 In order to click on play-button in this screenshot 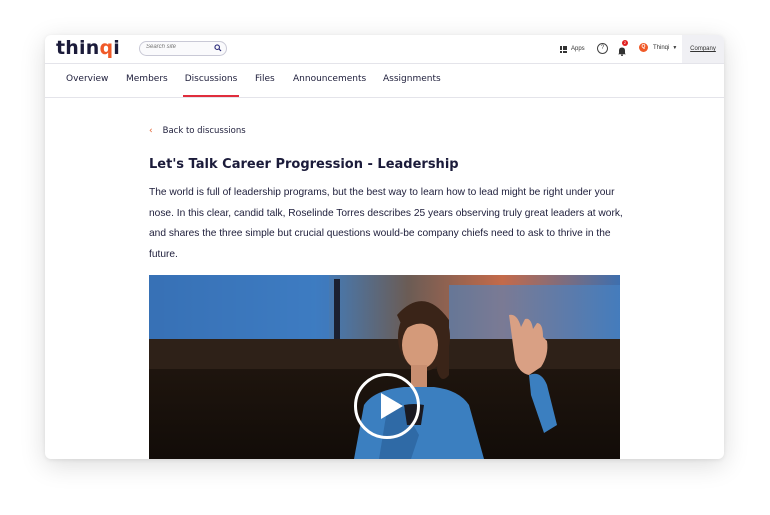, I will do `click(387, 406)`.